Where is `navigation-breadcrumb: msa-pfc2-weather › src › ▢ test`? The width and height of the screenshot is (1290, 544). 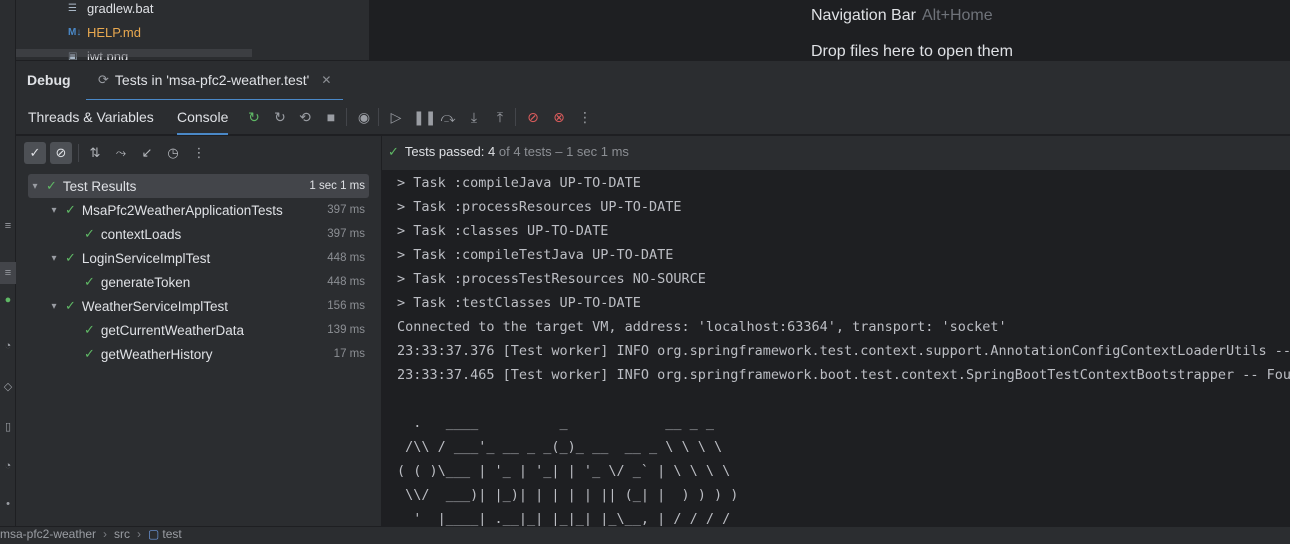
navigation-breadcrumb: msa-pfc2-weather › src › ▢ test is located at coordinates (645, 535).